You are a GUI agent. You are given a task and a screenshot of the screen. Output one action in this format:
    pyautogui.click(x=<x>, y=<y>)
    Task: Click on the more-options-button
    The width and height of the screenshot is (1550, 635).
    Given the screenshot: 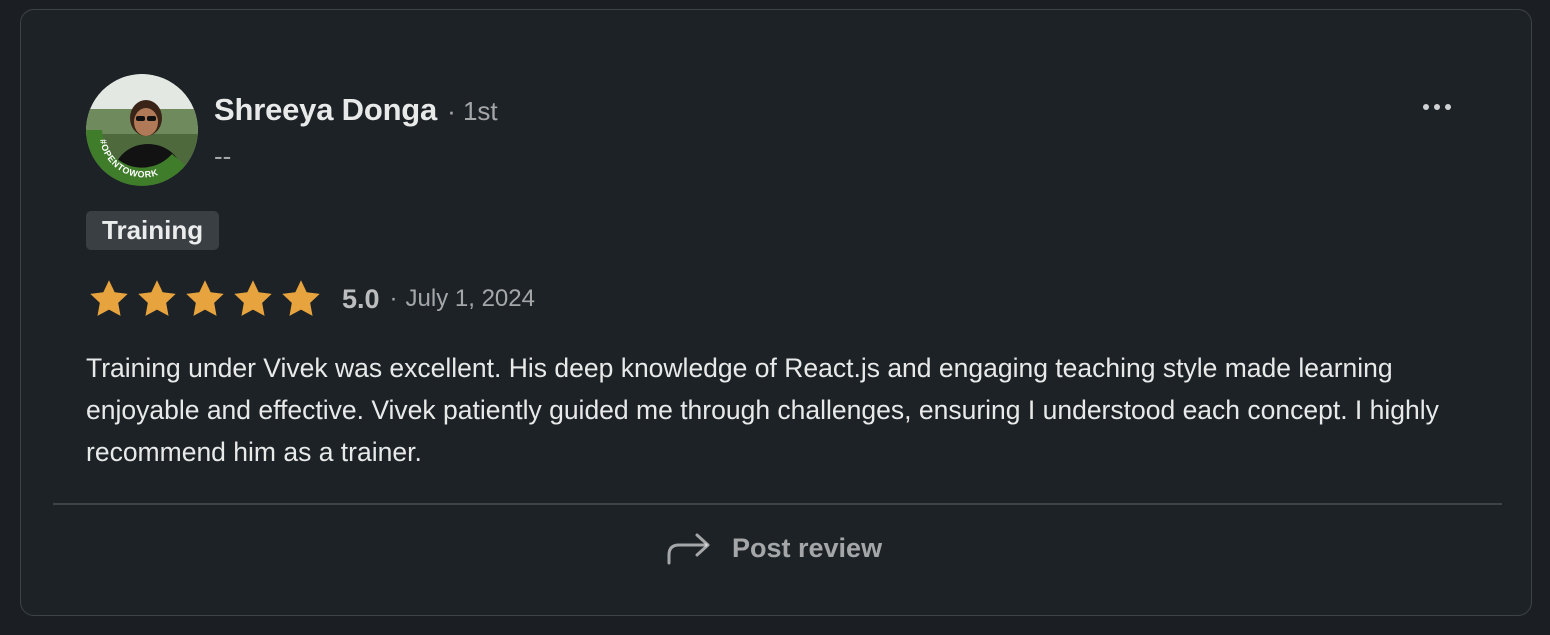 What is the action you would take?
    pyautogui.click(x=1437, y=107)
    